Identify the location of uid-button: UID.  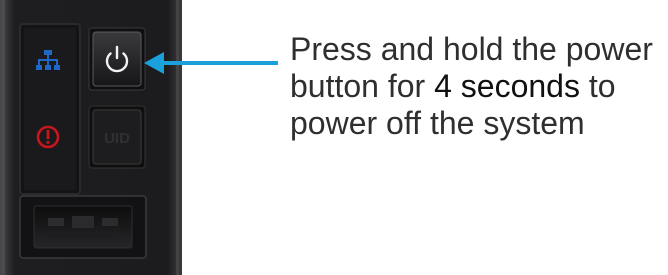
(117, 137).